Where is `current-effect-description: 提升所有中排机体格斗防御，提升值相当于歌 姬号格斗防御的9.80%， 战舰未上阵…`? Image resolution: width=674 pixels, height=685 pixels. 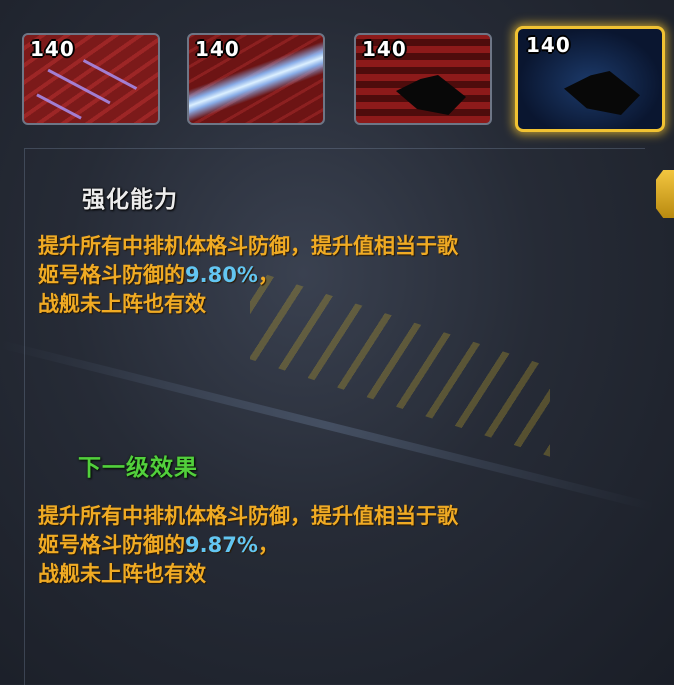 current-effect-description: 提升所有中排机体格斗防御，提升值相当于歌 姬号格斗防御的9.80%， 战舰未上阵… is located at coordinates (338, 275).